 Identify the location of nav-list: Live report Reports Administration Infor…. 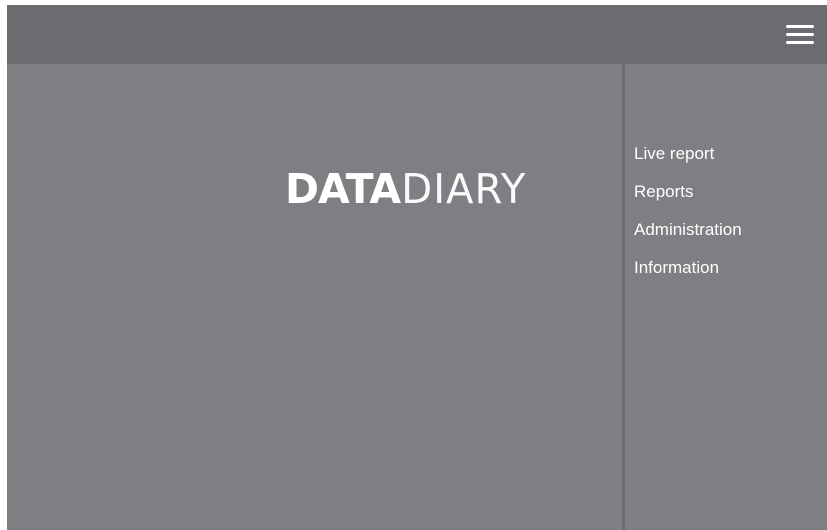
(688, 218).